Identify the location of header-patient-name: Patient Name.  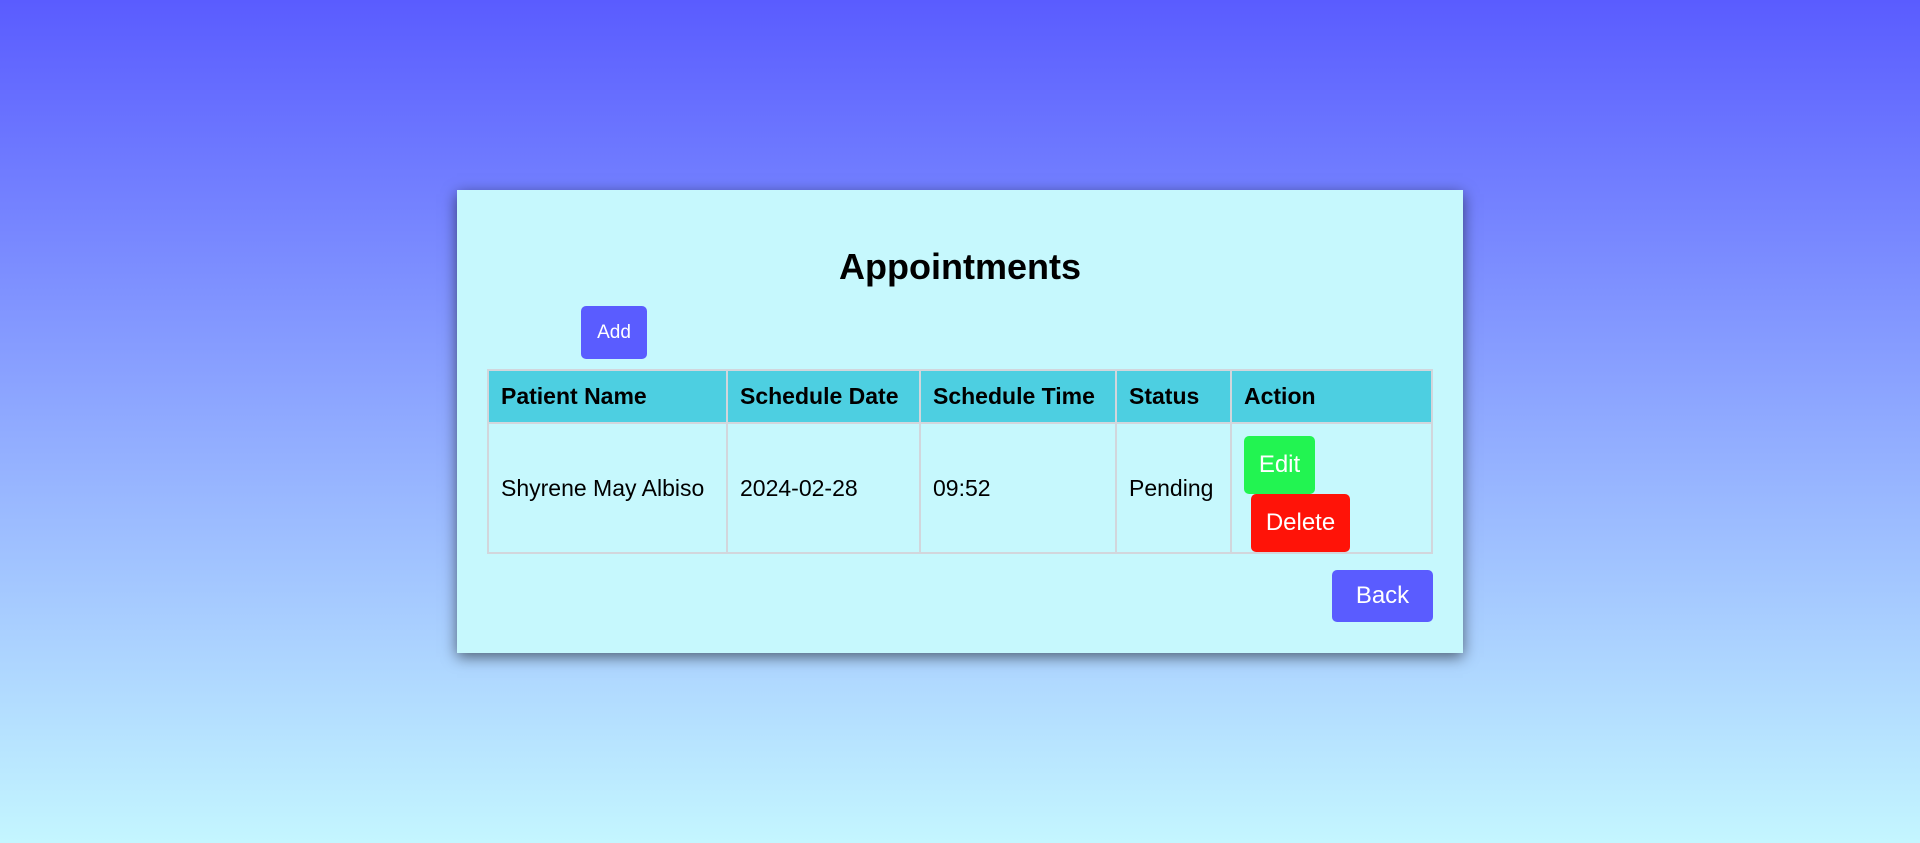
(607, 396).